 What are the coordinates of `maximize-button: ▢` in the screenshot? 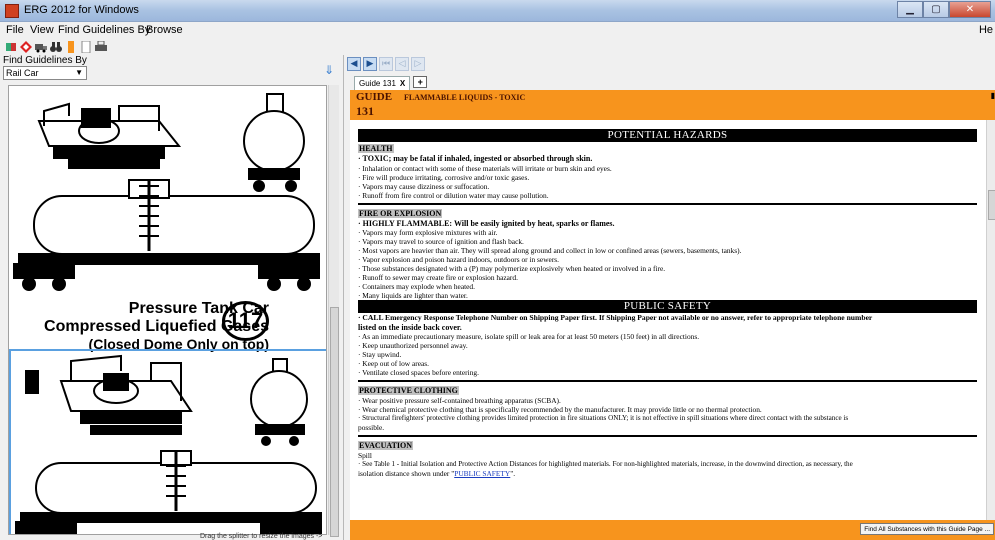 It's located at (936, 9).